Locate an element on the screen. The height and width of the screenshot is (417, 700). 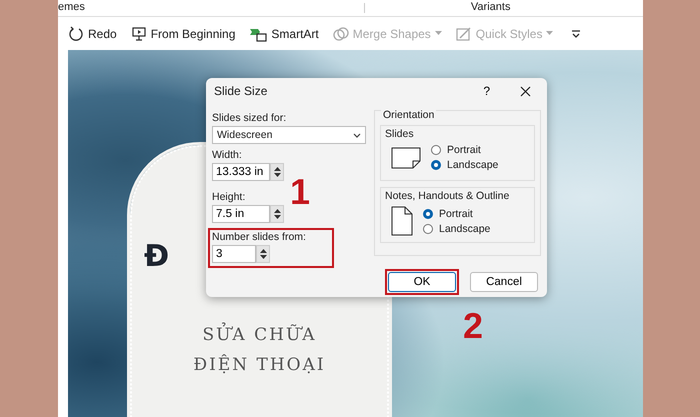
group-label: Orientation is located at coordinates (408, 115).